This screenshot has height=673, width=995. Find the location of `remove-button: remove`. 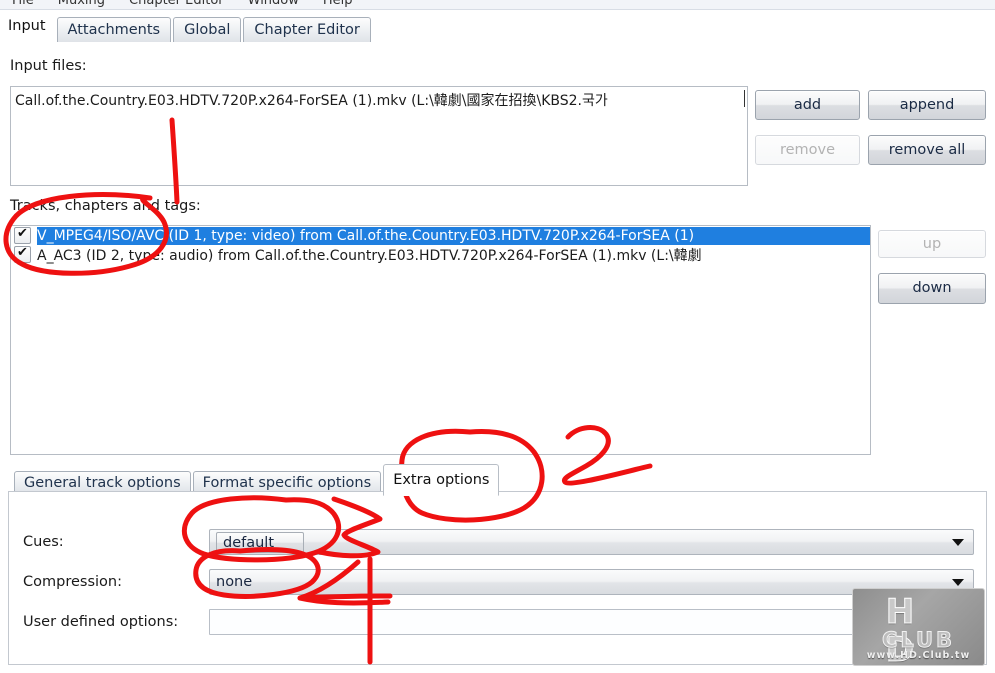

remove-button: remove is located at coordinates (807, 150).